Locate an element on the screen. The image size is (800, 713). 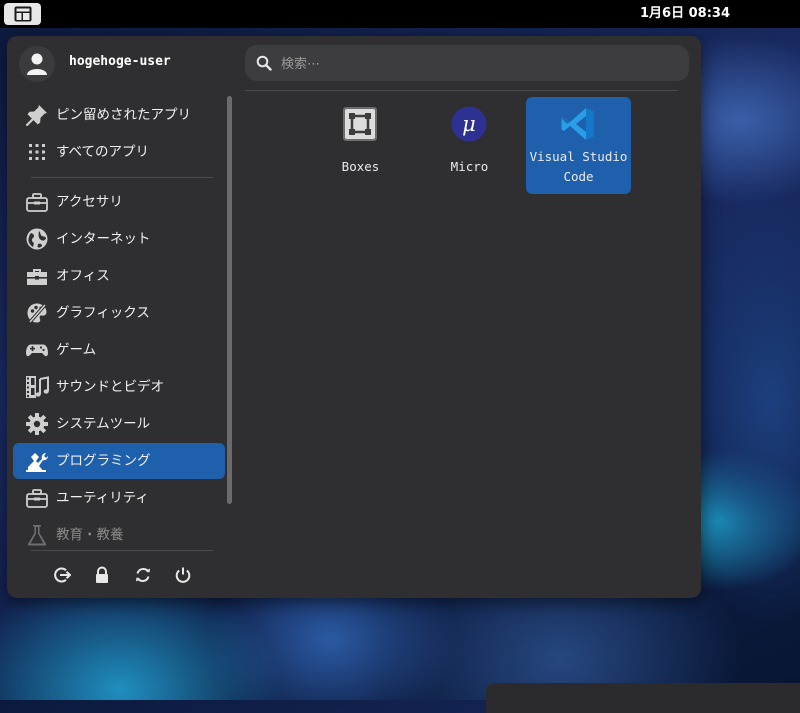
logout-icon is located at coordinates (62, 575).